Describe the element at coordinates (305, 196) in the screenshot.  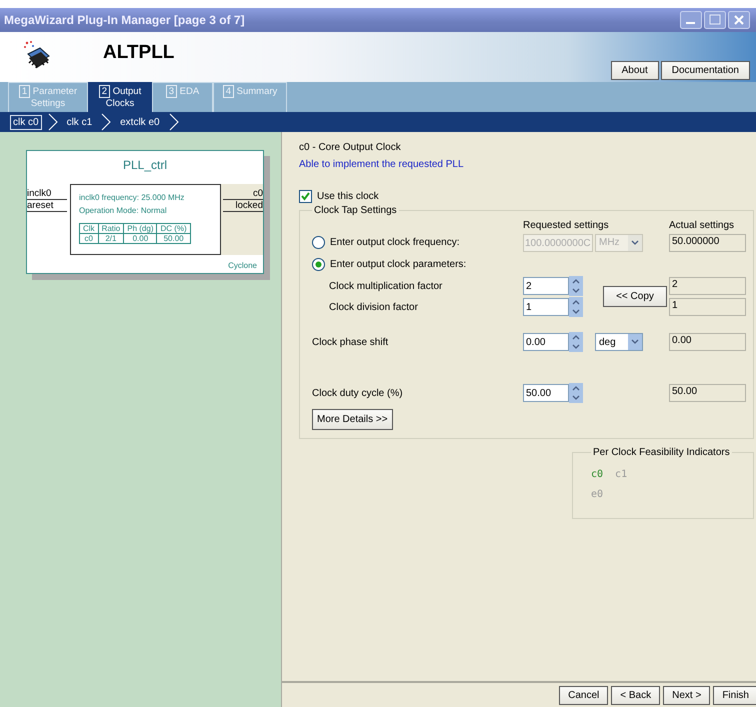
I see `checkbox` at that location.